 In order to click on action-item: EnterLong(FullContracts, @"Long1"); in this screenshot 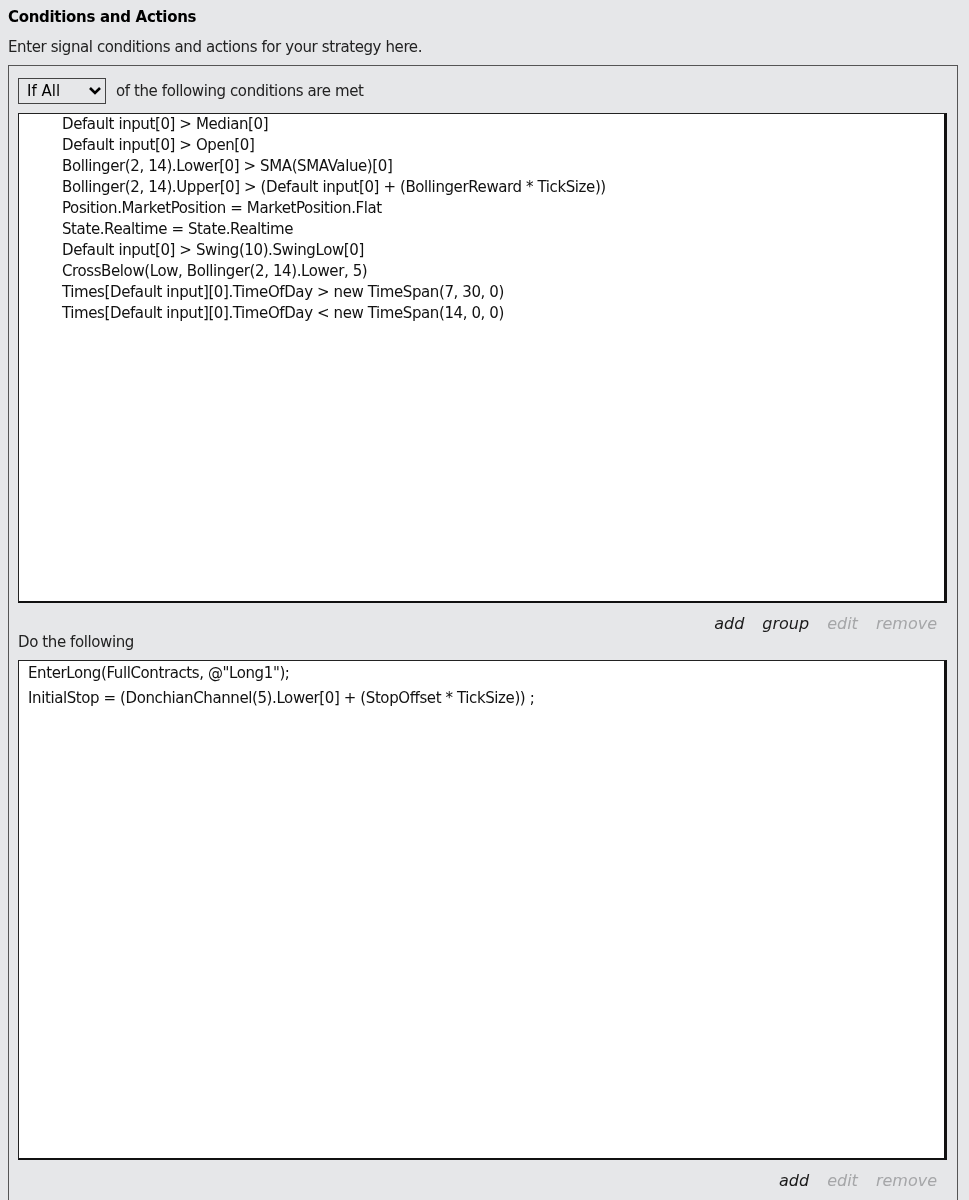, I will do `click(486, 673)`.